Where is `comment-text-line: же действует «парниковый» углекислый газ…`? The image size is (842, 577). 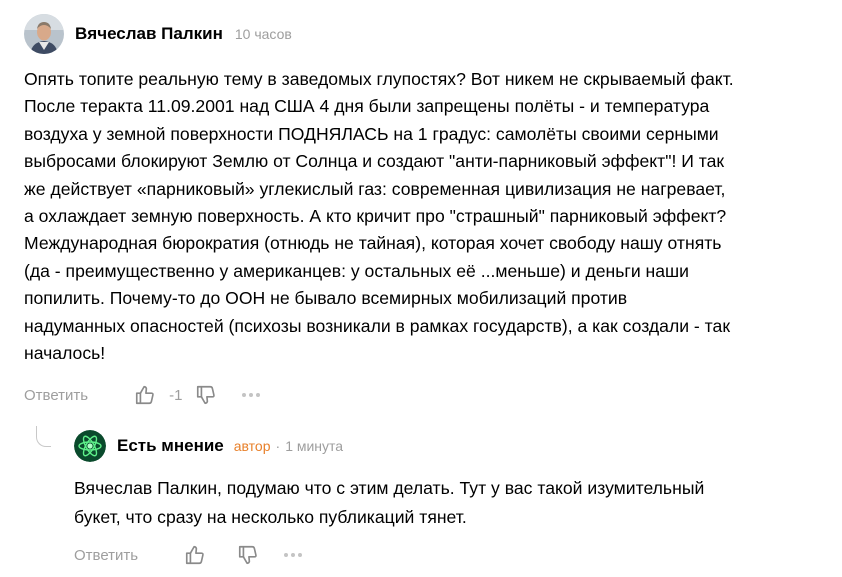
comment-text-line: же действует «парниковый» углекислый газ… is located at coordinates (375, 188).